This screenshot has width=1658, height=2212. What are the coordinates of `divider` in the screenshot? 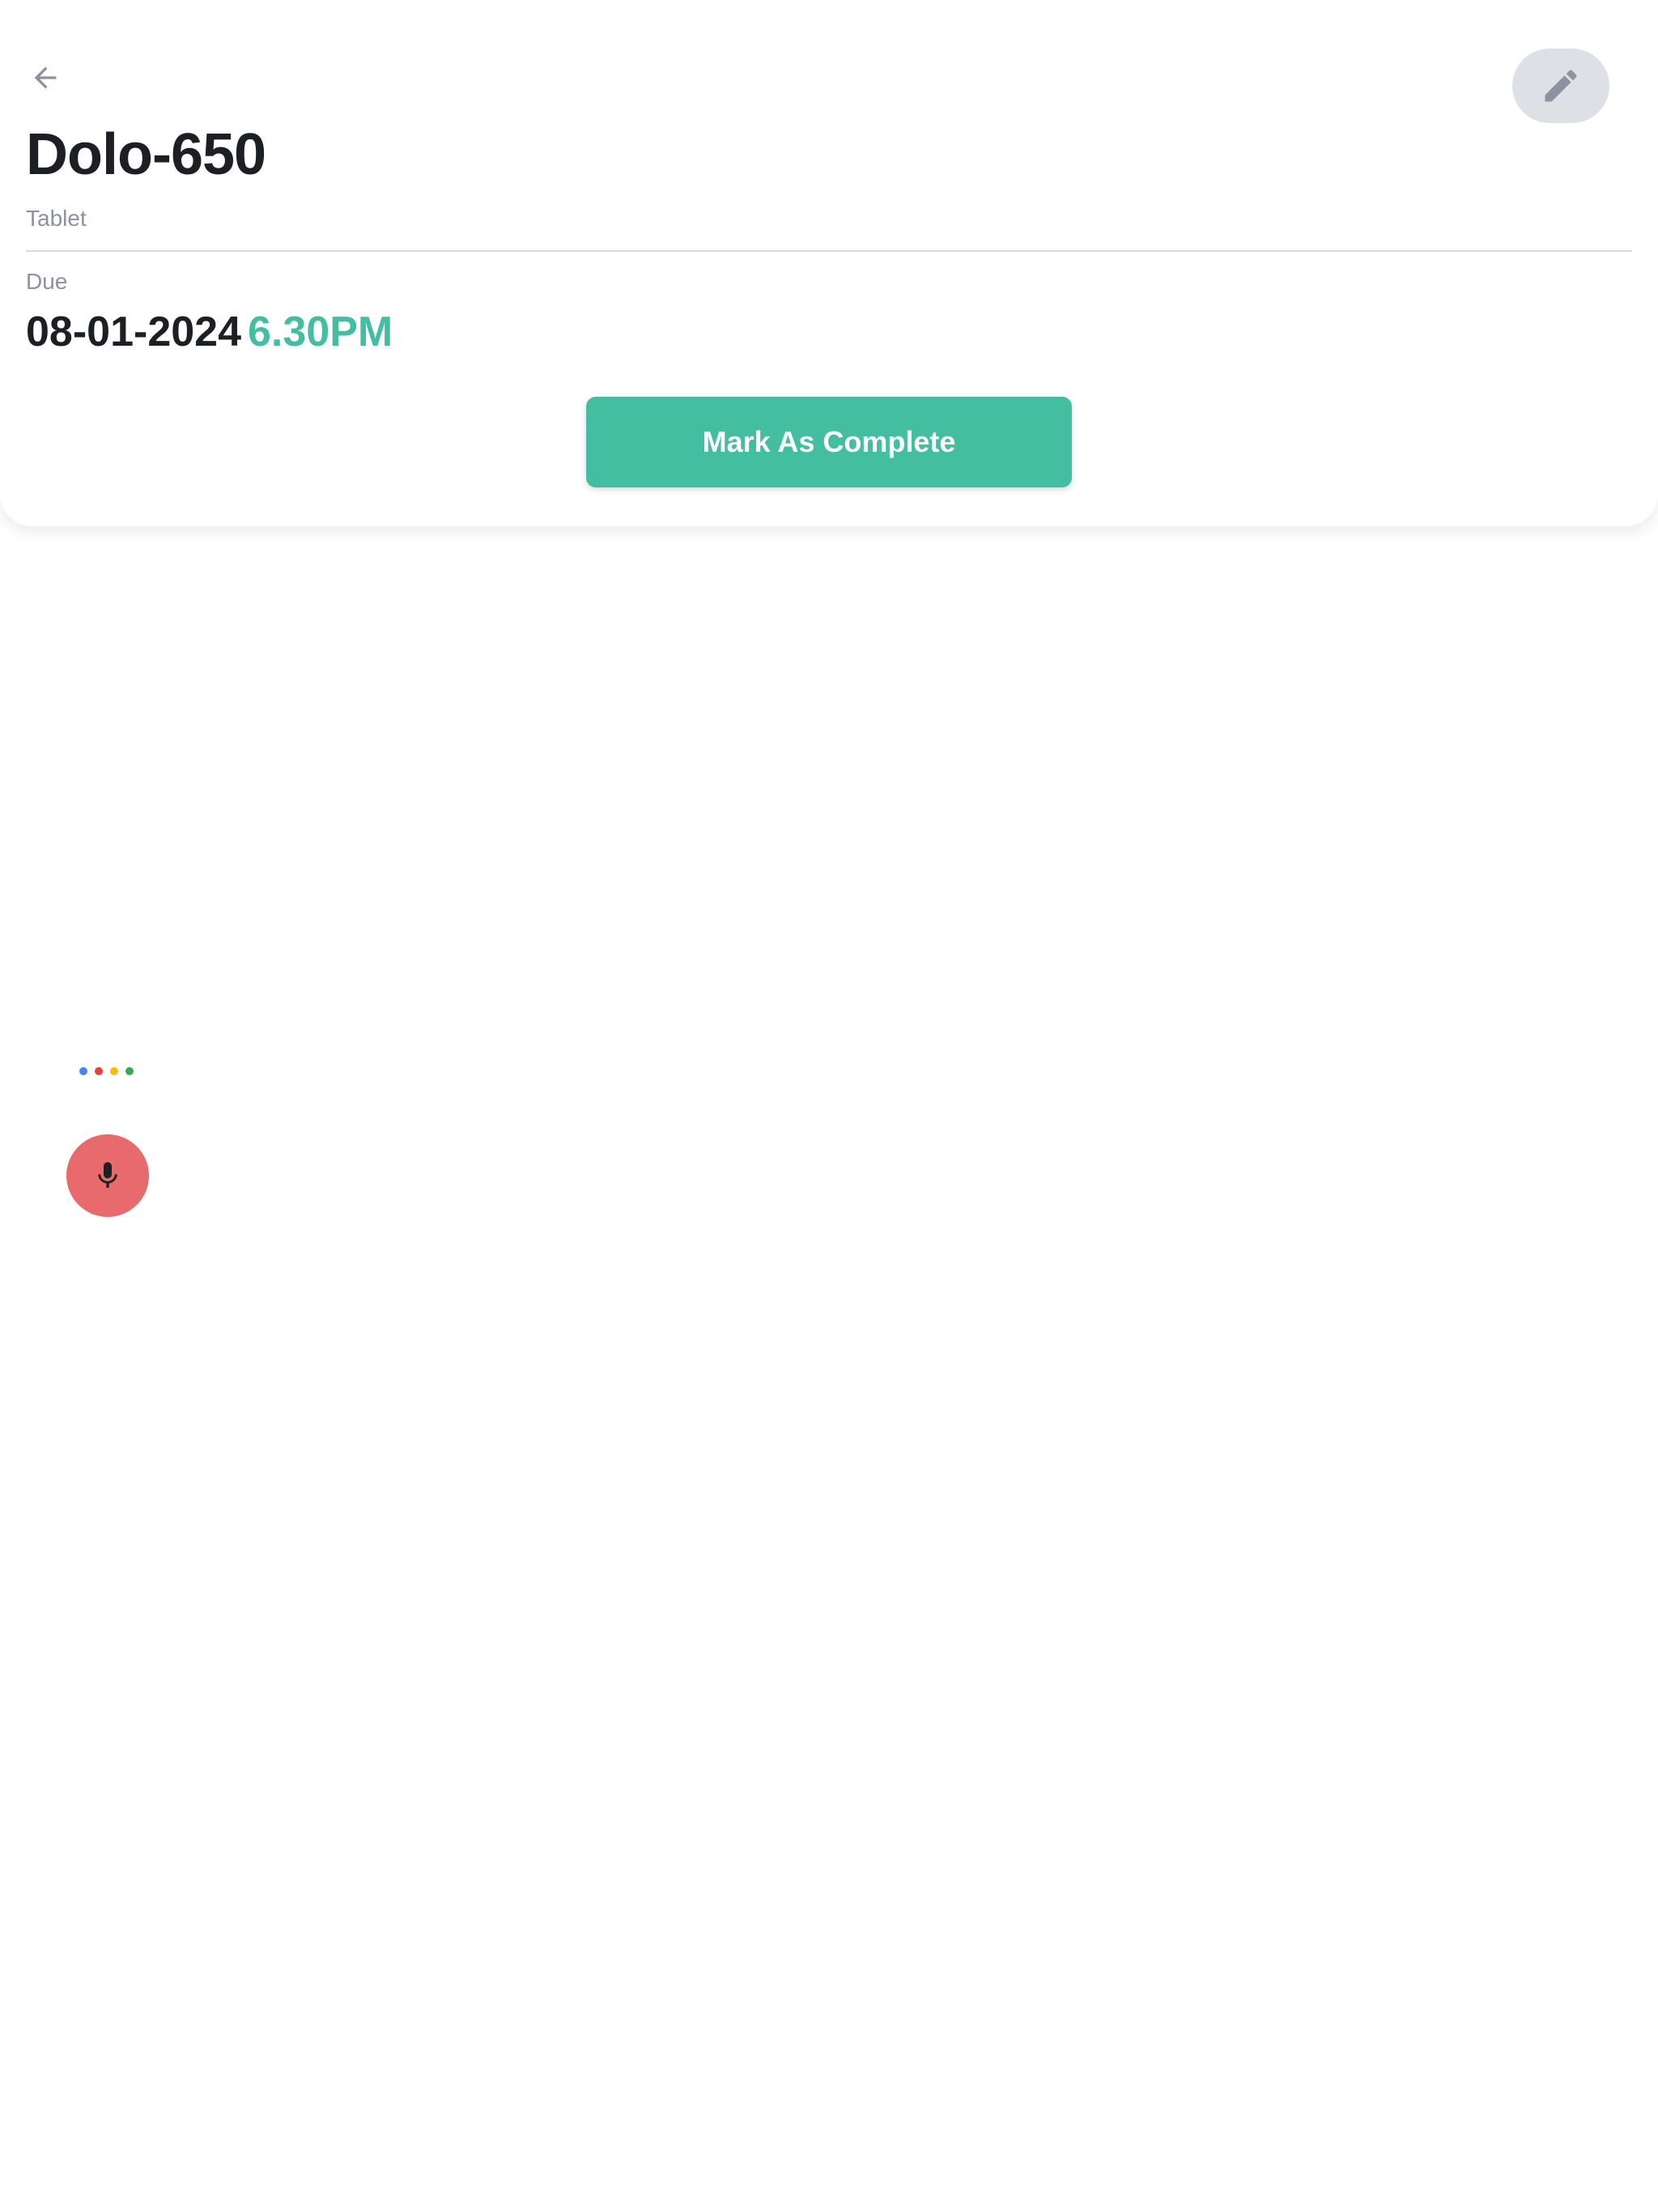 It's located at (829, 251).